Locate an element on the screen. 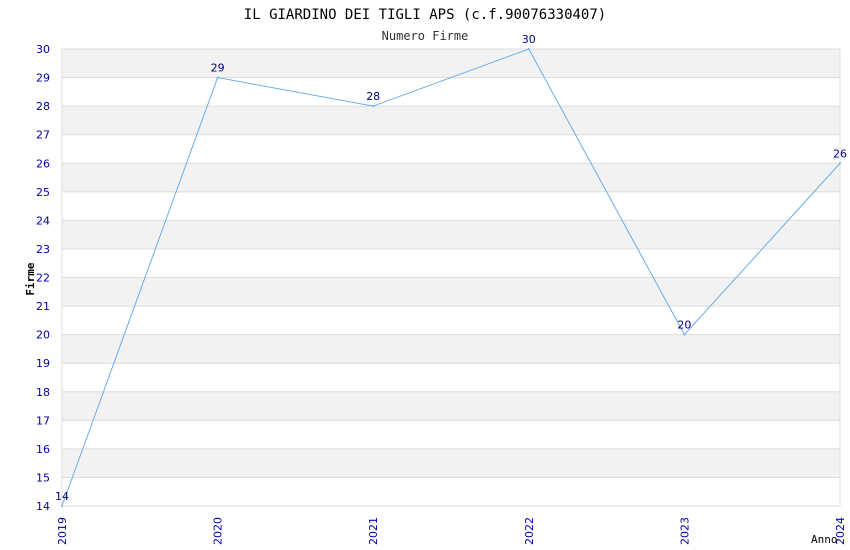 The image size is (850, 550). x-tick-label: 2021 is located at coordinates (373, 531).